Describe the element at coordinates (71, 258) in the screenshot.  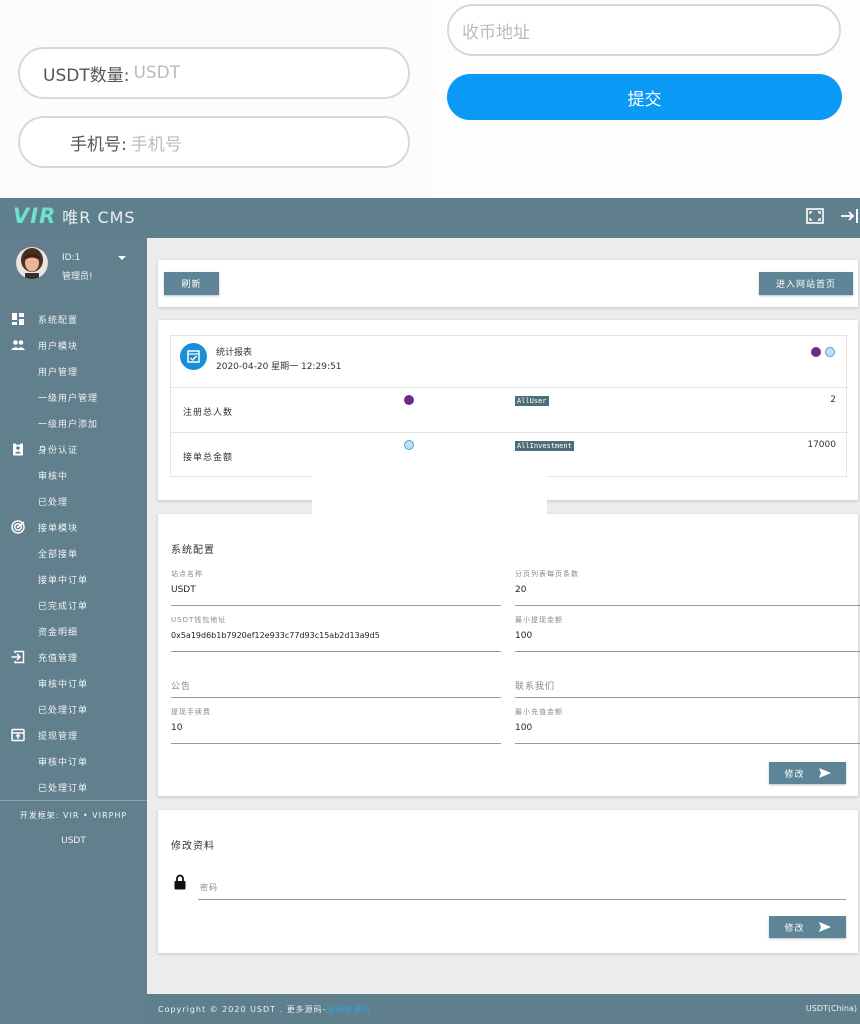
I see `user-id: ID:1` at that location.